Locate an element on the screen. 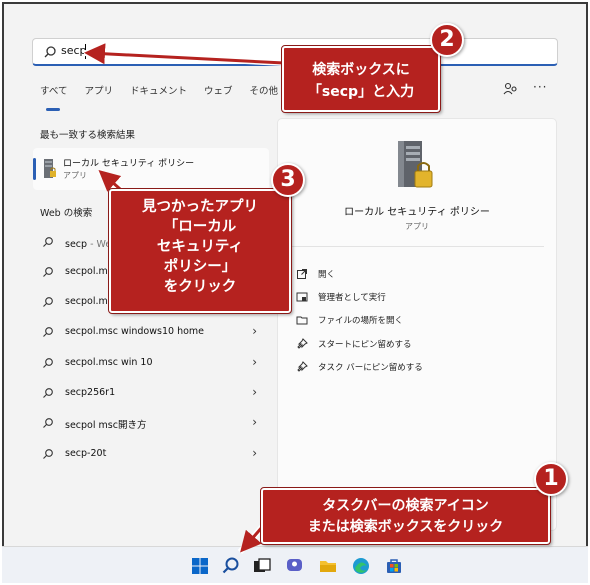 The image size is (590, 585). best-match-type: アプリ is located at coordinates (75, 175).